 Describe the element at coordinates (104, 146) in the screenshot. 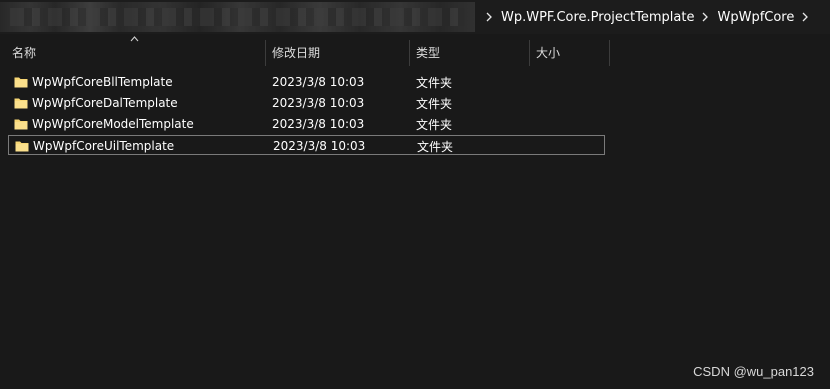

I see `file-name: WpWpfCoreUilTemplate` at that location.